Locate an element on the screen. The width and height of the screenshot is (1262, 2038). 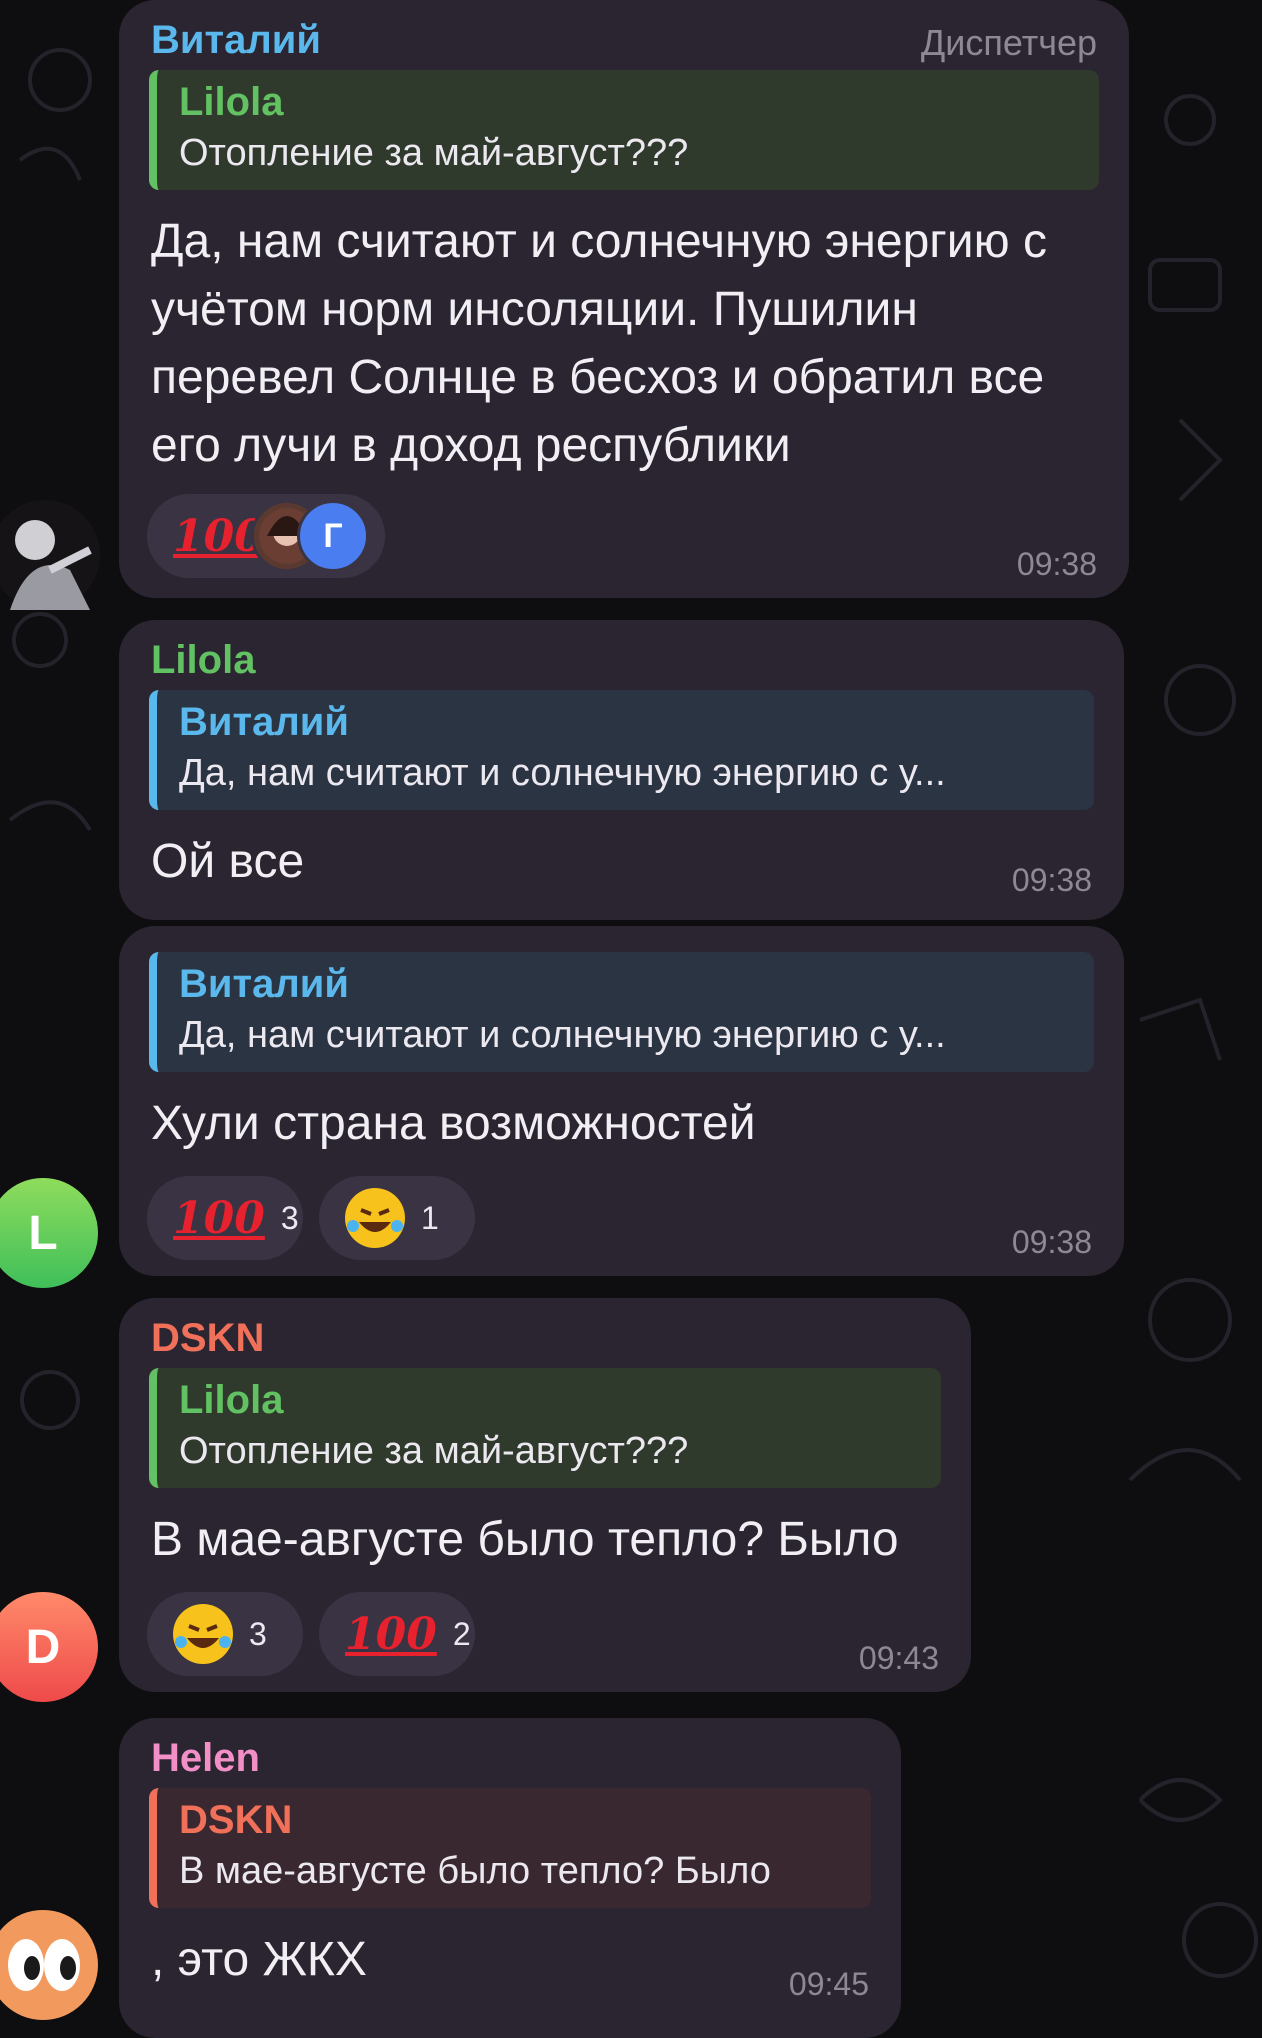
sender-name: Lilola is located at coordinates (203, 660).